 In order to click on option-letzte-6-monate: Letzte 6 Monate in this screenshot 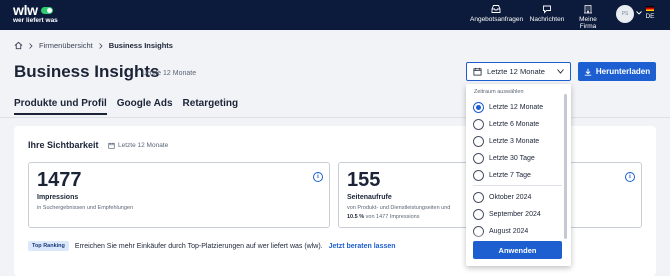, I will do `click(506, 124)`.